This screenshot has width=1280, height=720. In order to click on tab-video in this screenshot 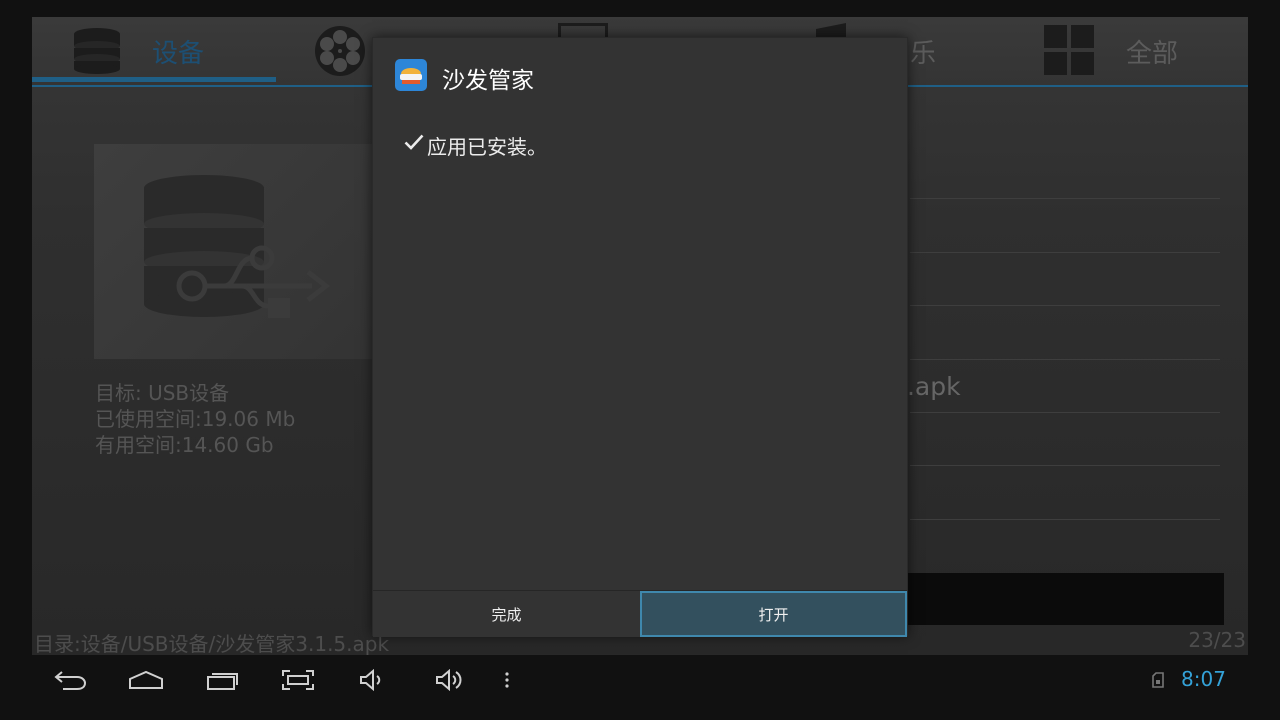, I will do `click(344, 47)`.